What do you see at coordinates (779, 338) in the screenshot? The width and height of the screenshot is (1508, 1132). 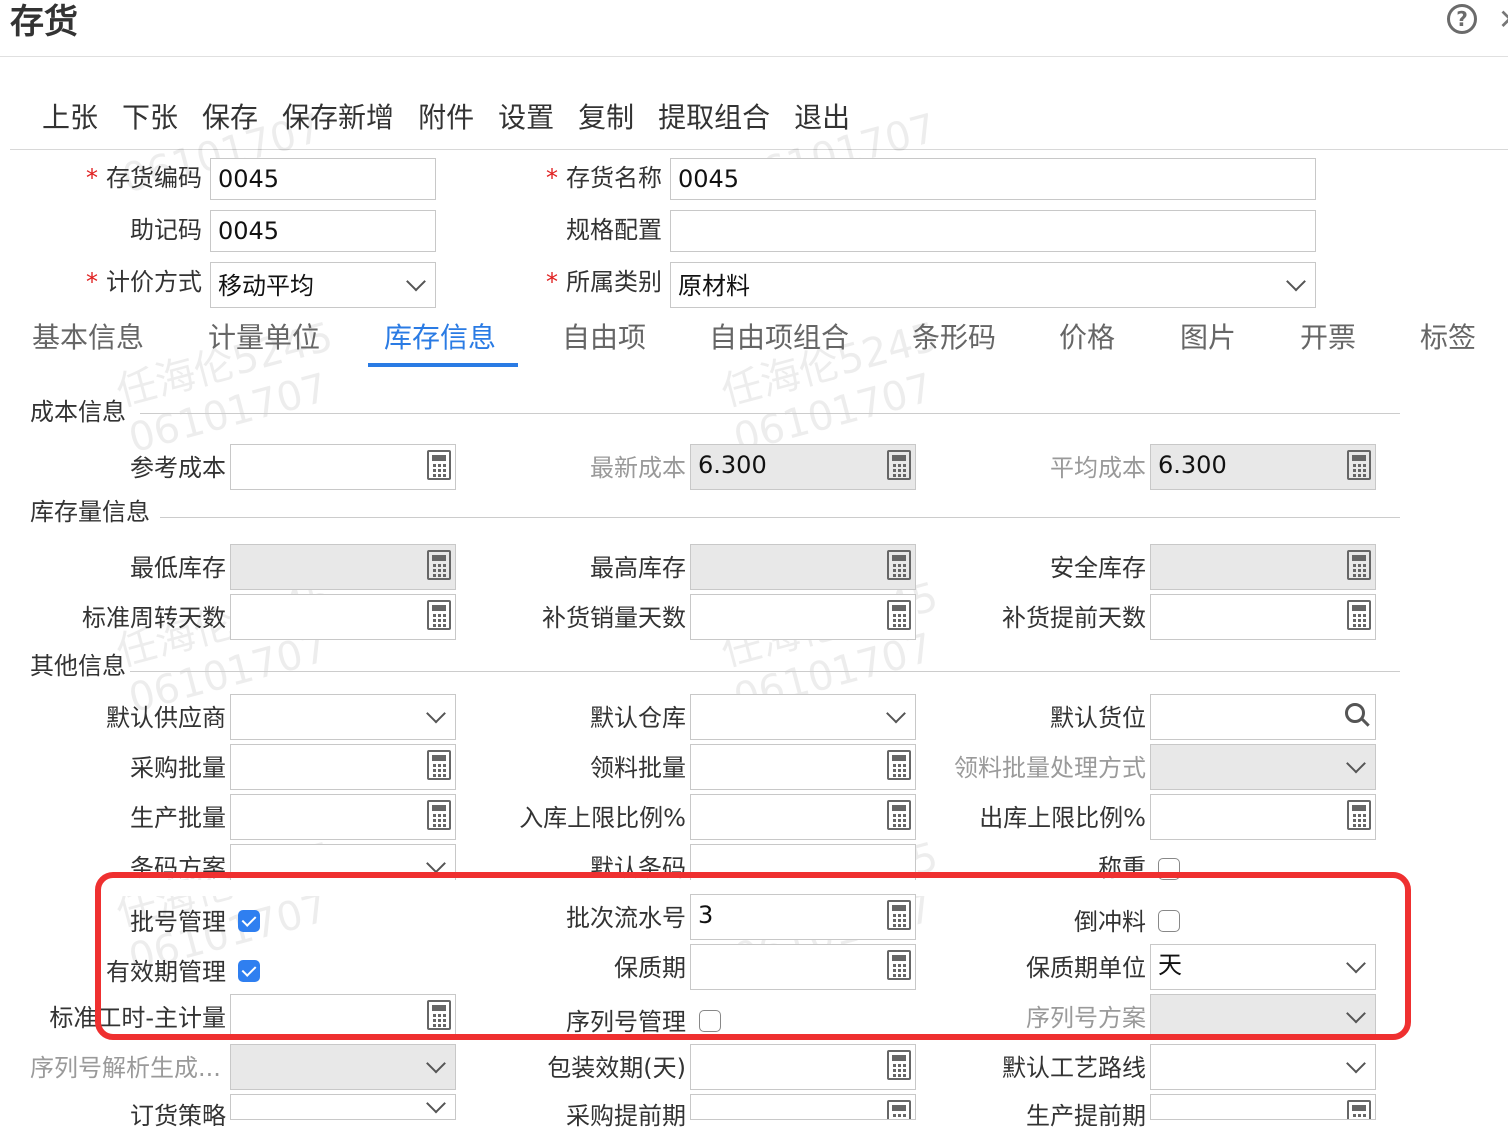 I see `tab-free-item-combo: 自由项组合` at bounding box center [779, 338].